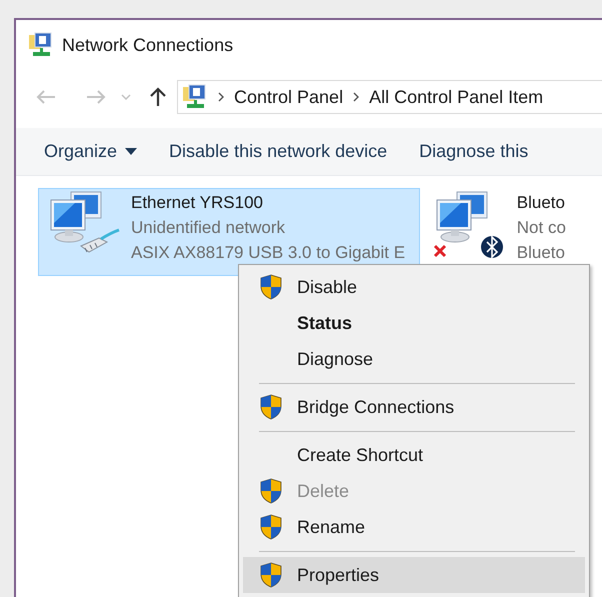 This screenshot has height=597, width=602. I want to click on toolbar-button: Diagnose this, so click(473, 151).